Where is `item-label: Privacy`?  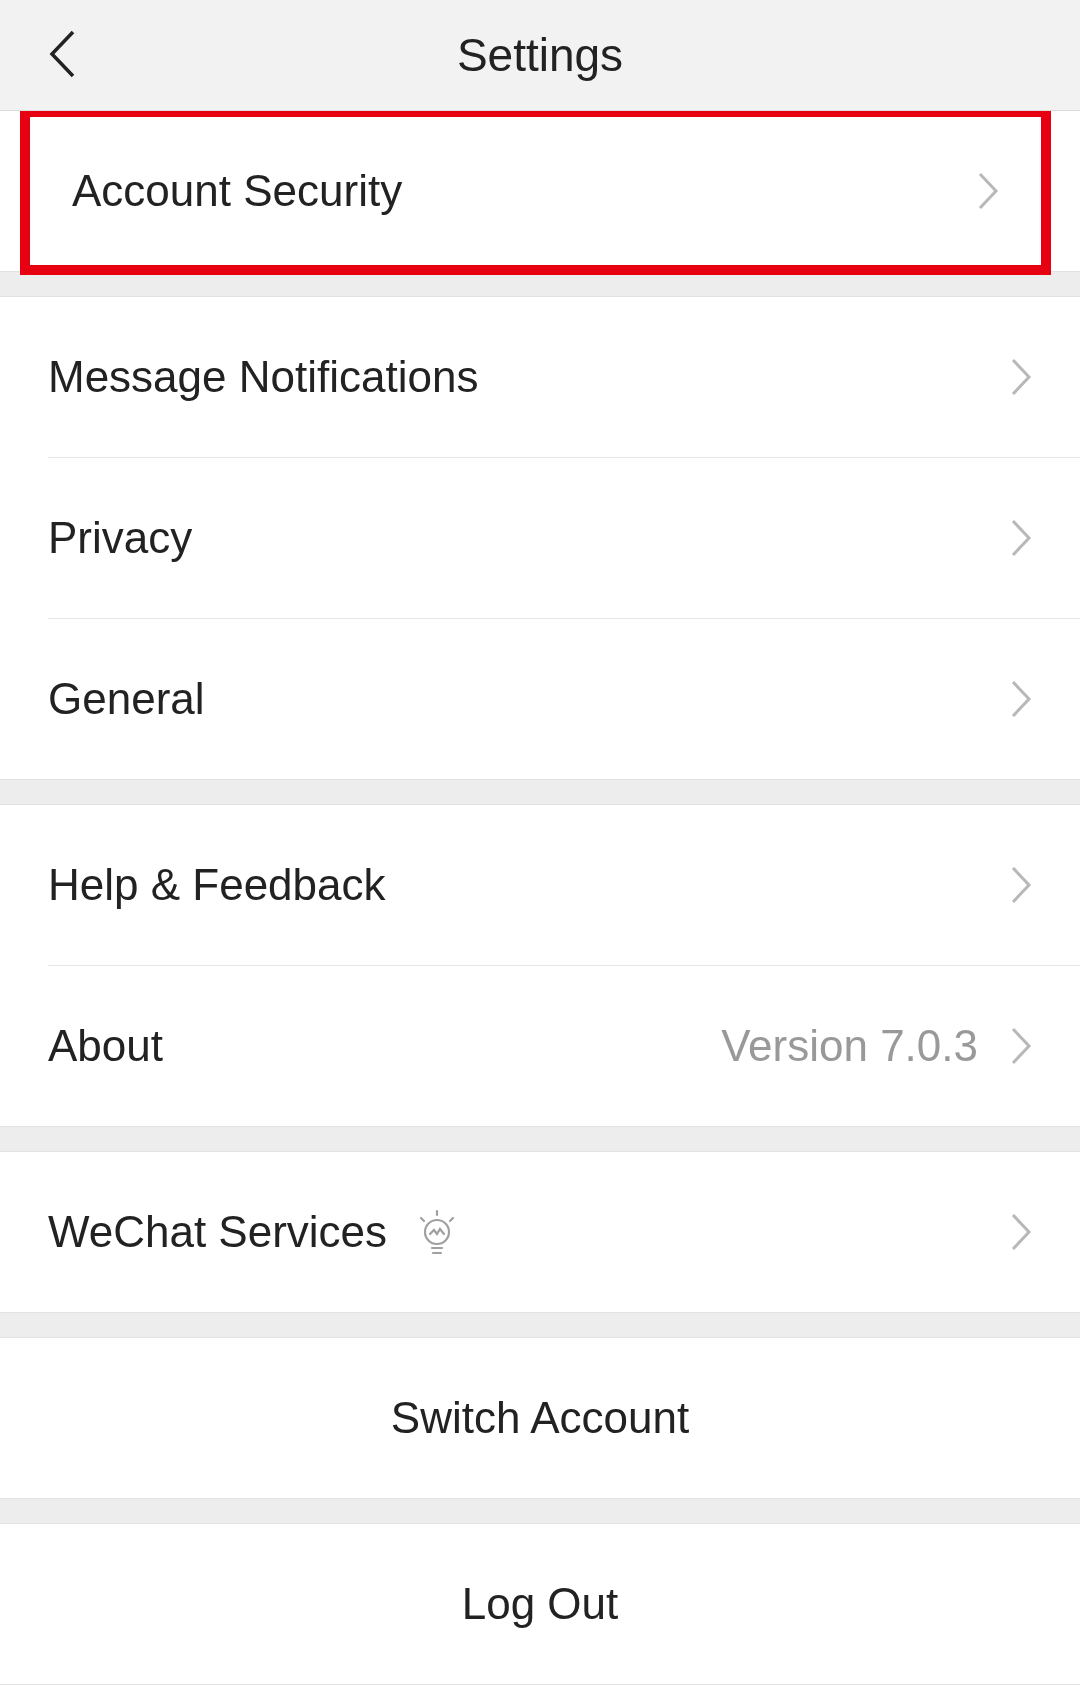 item-label: Privacy is located at coordinates (120, 538).